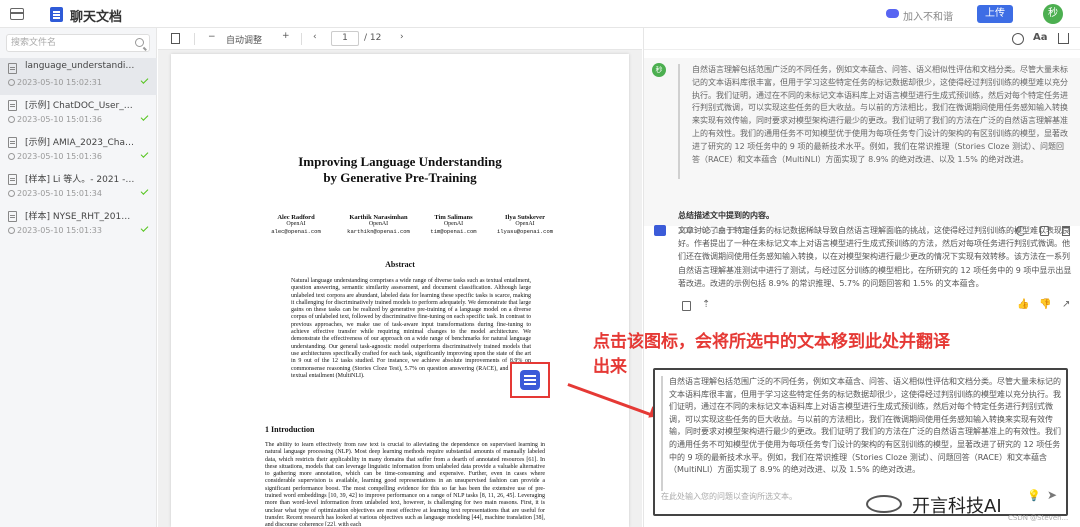 The image size is (1080, 527). What do you see at coordinates (660, 230) in the screenshot?
I see `ai-avatar-icon` at bounding box center [660, 230].